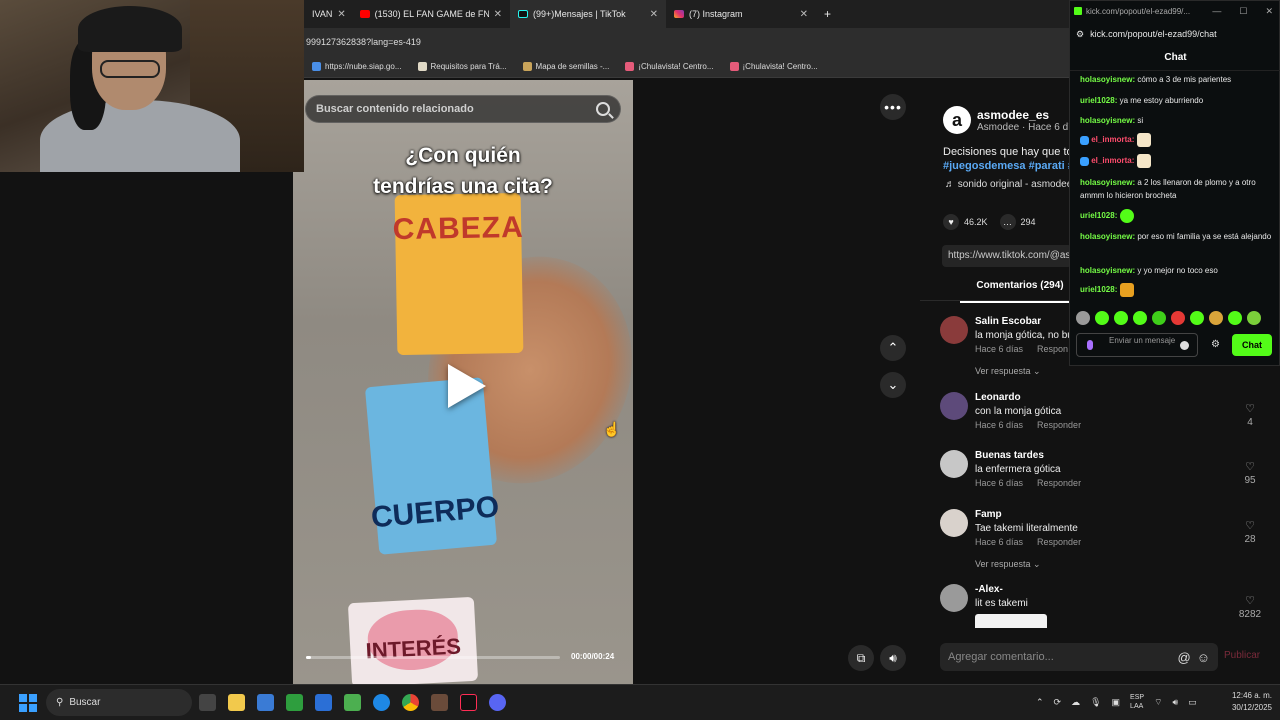 The image size is (1280, 720). I want to click on comment-image, so click(1011, 621).